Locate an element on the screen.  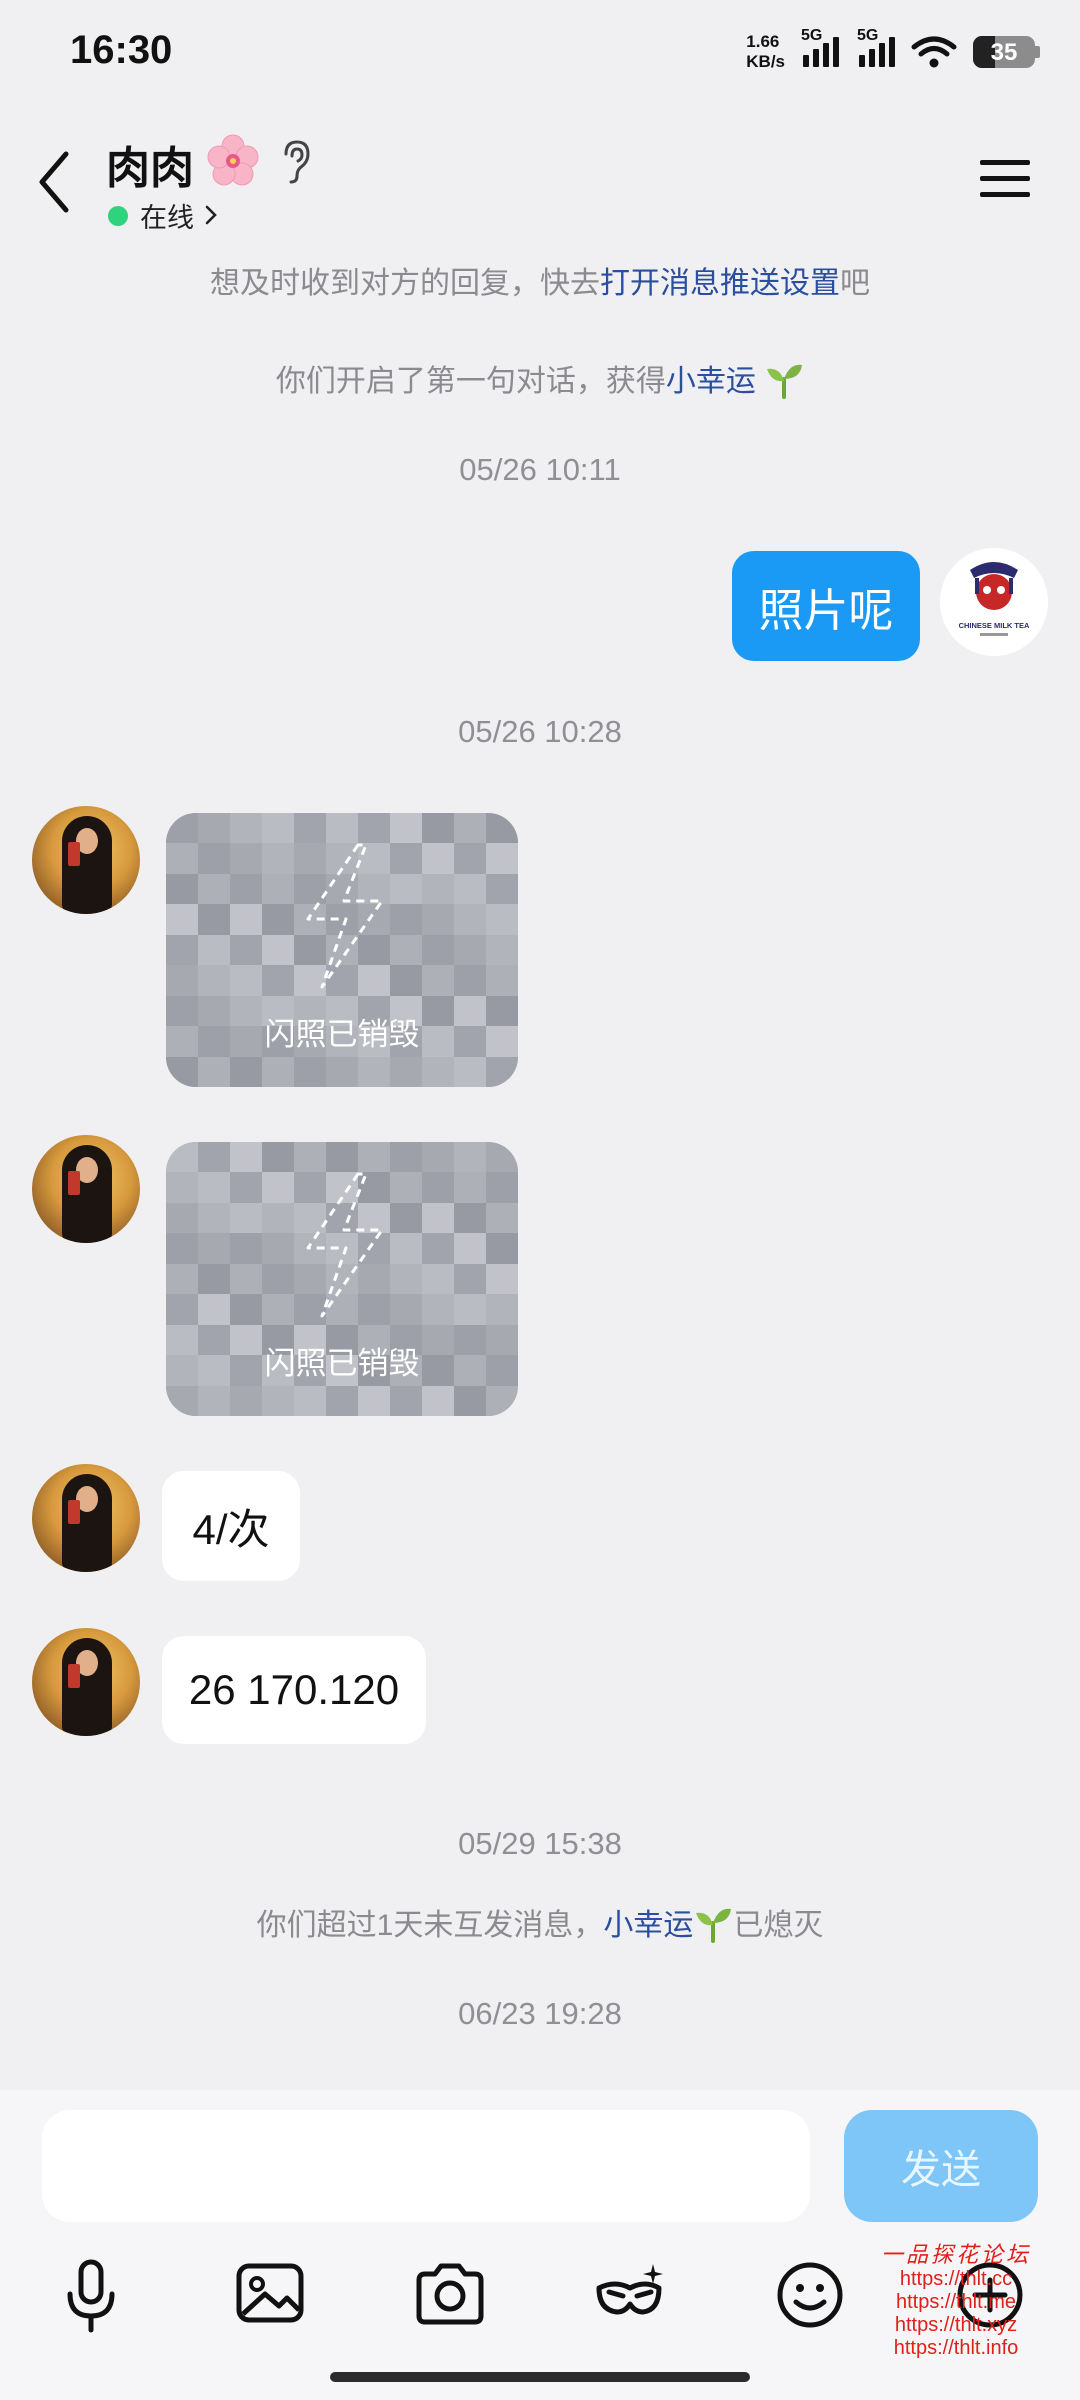
push-notice-prefix: 想及时收到对方的回复，快去 is located at coordinates (405, 283).